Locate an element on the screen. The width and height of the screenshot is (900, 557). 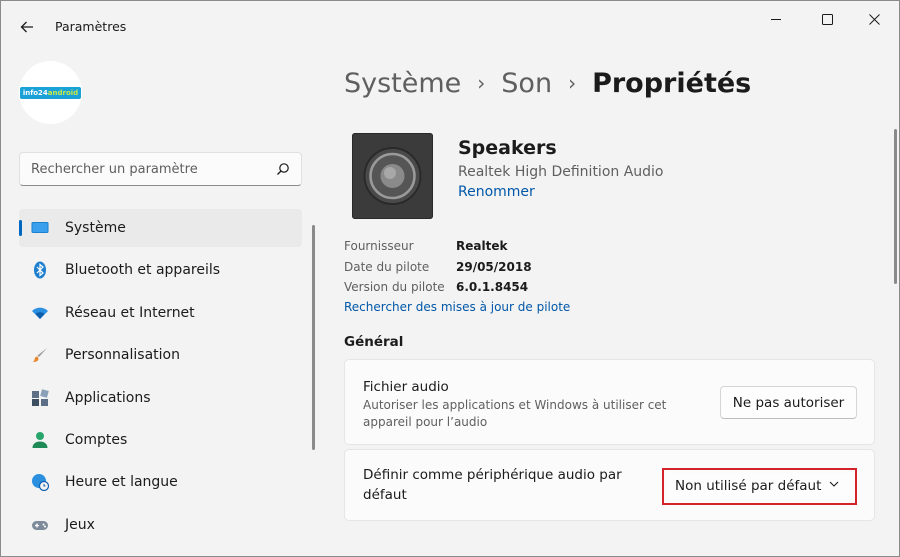
default-device-dropdown: Non utilisé par défaut is located at coordinates (759, 486).